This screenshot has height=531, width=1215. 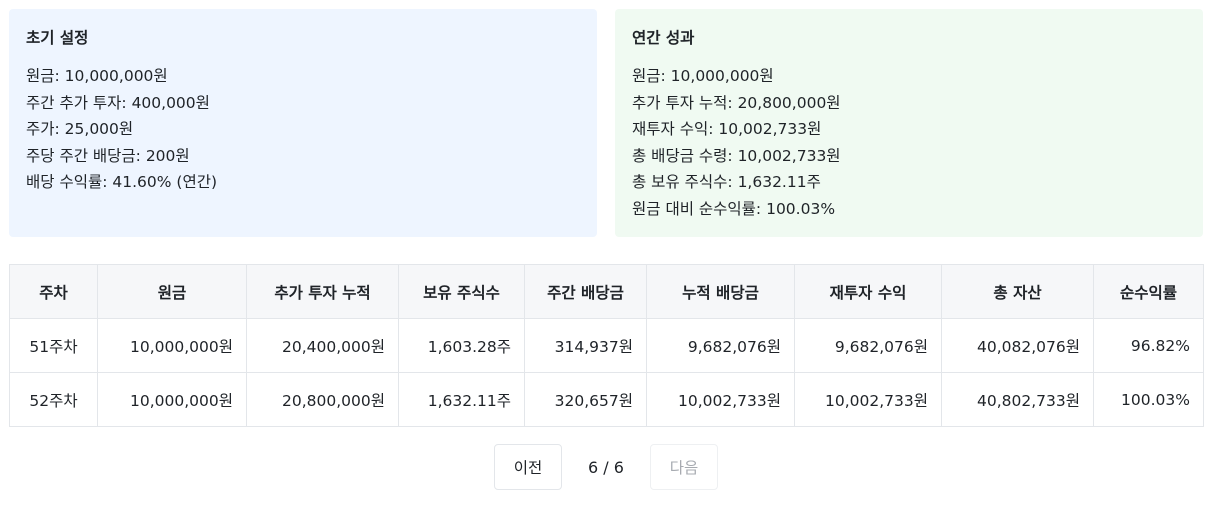 What do you see at coordinates (322, 345) in the screenshot?
I see `cell-additional-total: 20,400,000원` at bounding box center [322, 345].